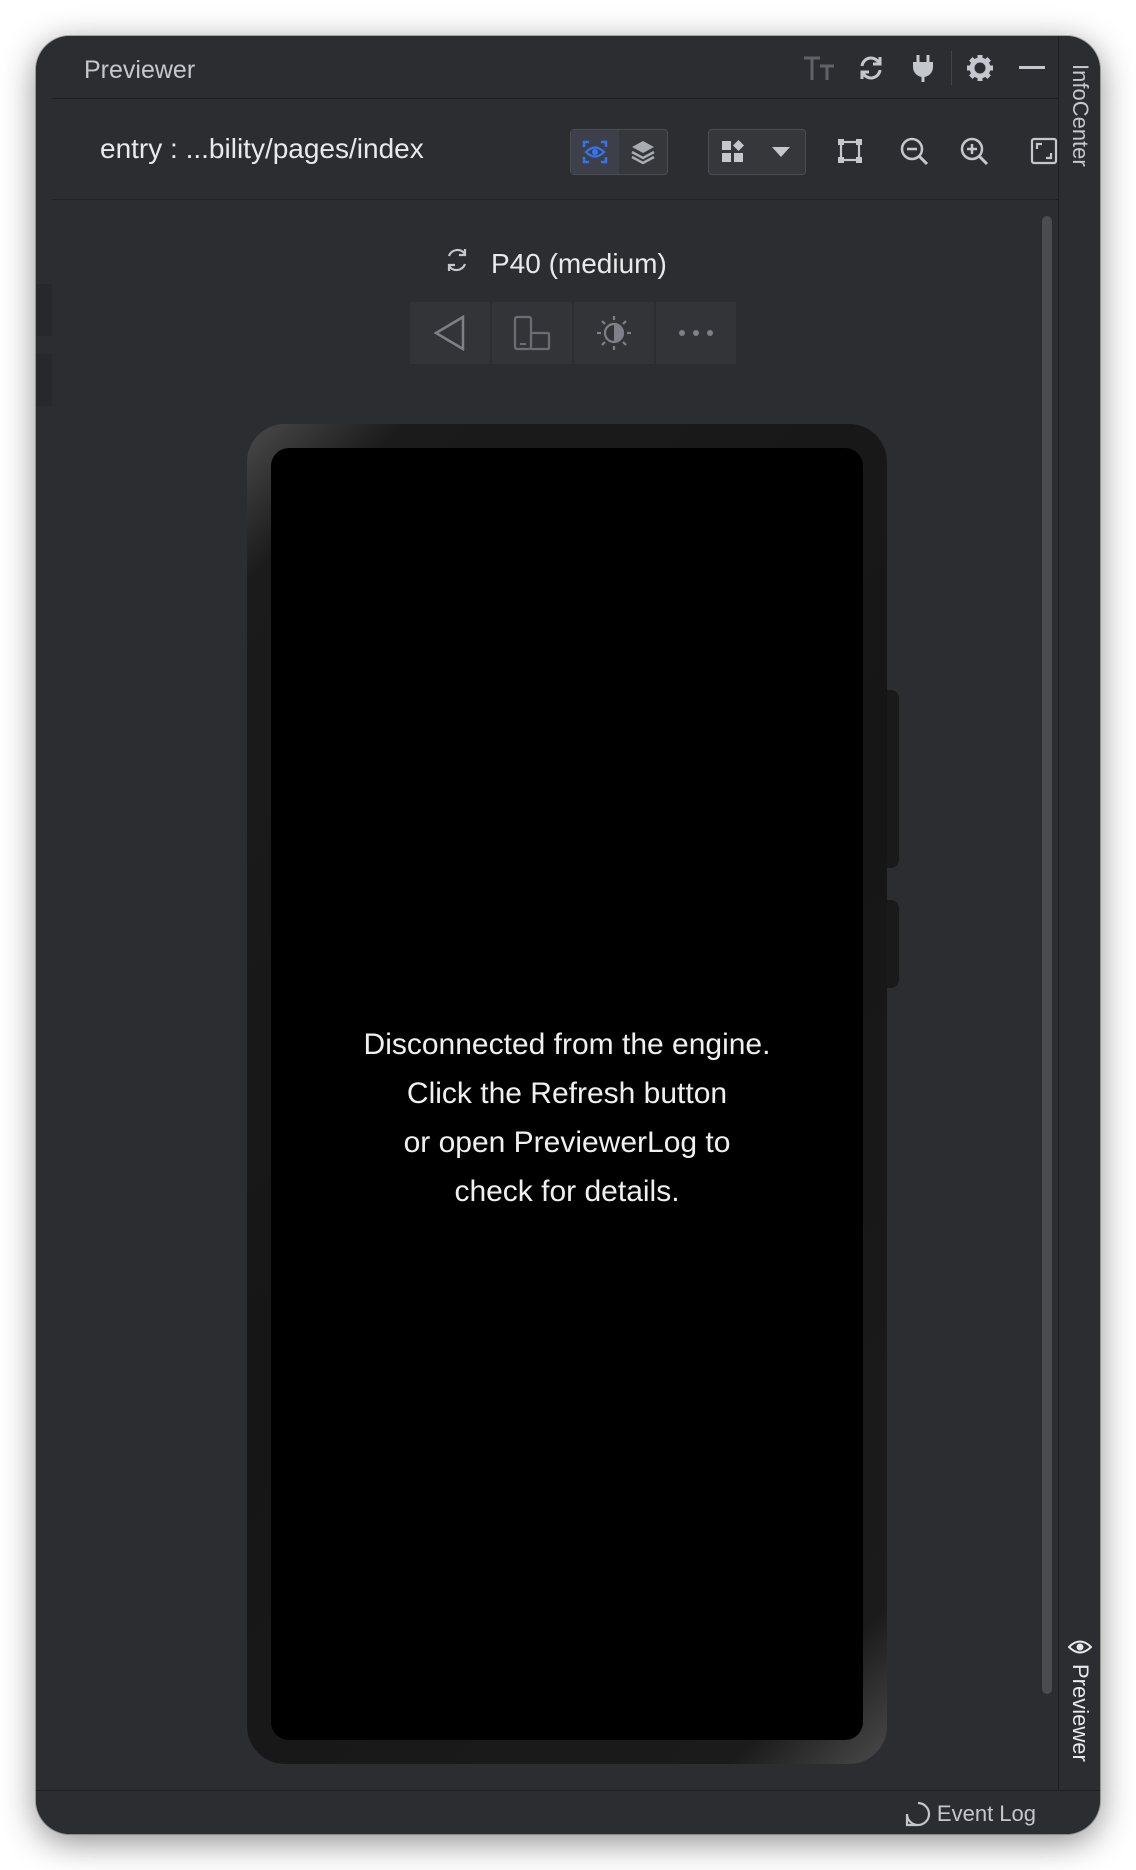  I want to click on zoom-in-icon, so click(974, 151).